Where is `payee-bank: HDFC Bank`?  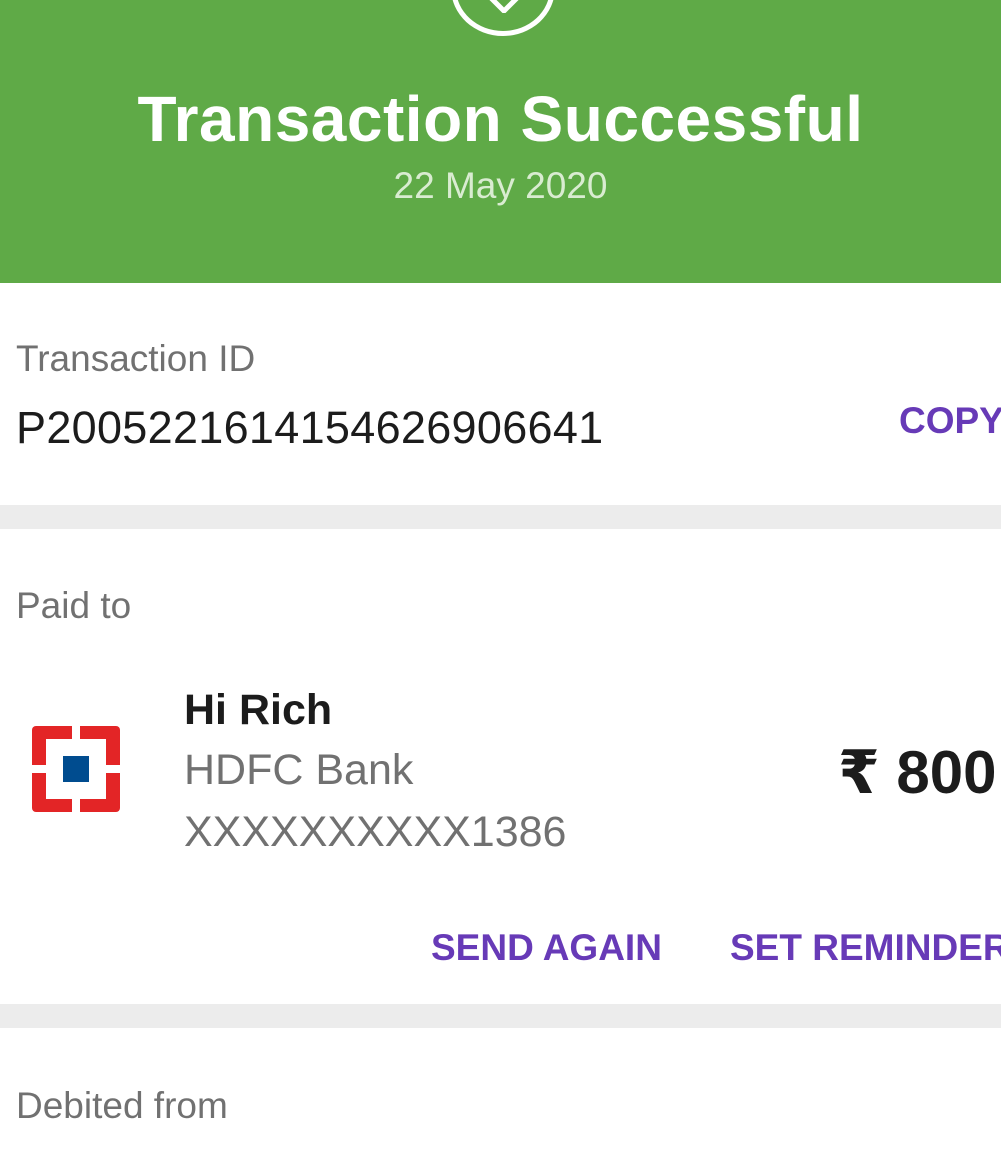
payee-bank: HDFC Bank is located at coordinates (299, 770).